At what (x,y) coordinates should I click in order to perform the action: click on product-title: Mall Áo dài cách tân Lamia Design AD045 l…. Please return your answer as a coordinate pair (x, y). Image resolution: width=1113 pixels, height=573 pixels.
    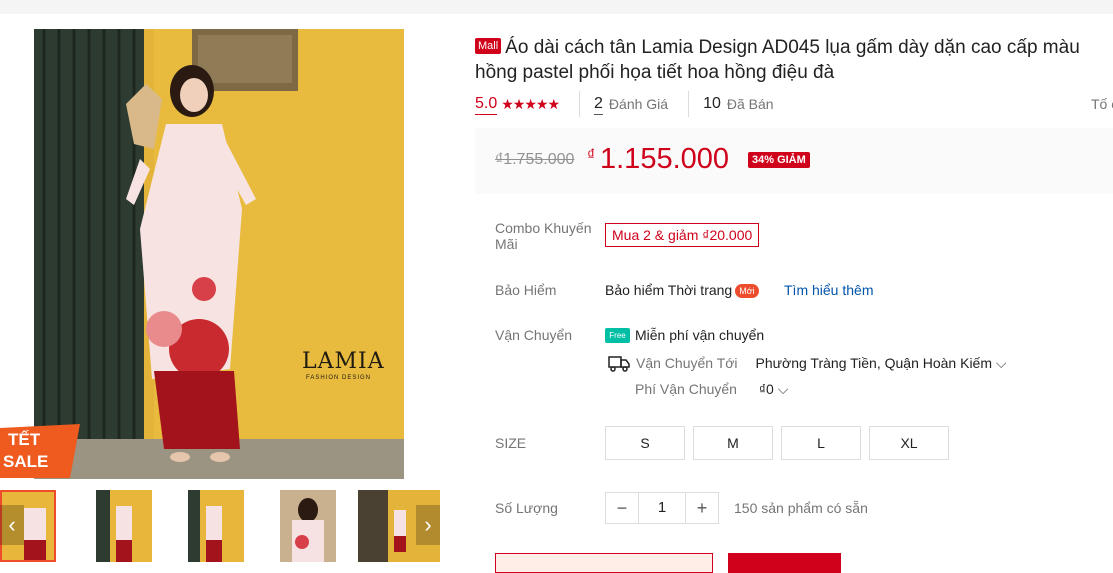
    Looking at the image, I should click on (794, 60).